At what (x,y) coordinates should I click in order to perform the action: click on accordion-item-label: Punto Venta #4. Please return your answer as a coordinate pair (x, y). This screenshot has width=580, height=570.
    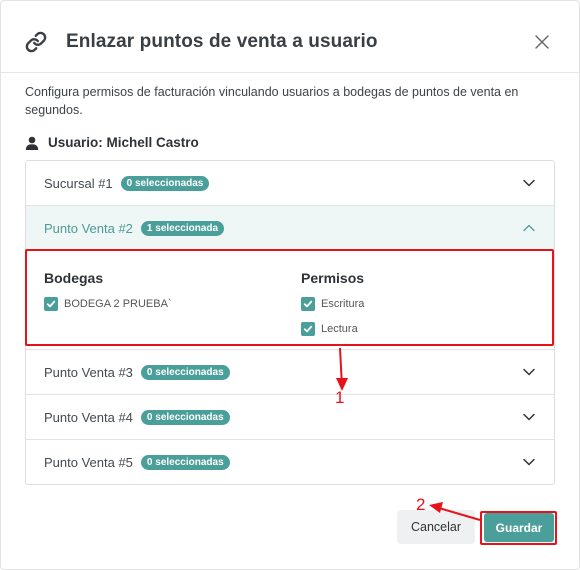
    Looking at the image, I should click on (88, 417).